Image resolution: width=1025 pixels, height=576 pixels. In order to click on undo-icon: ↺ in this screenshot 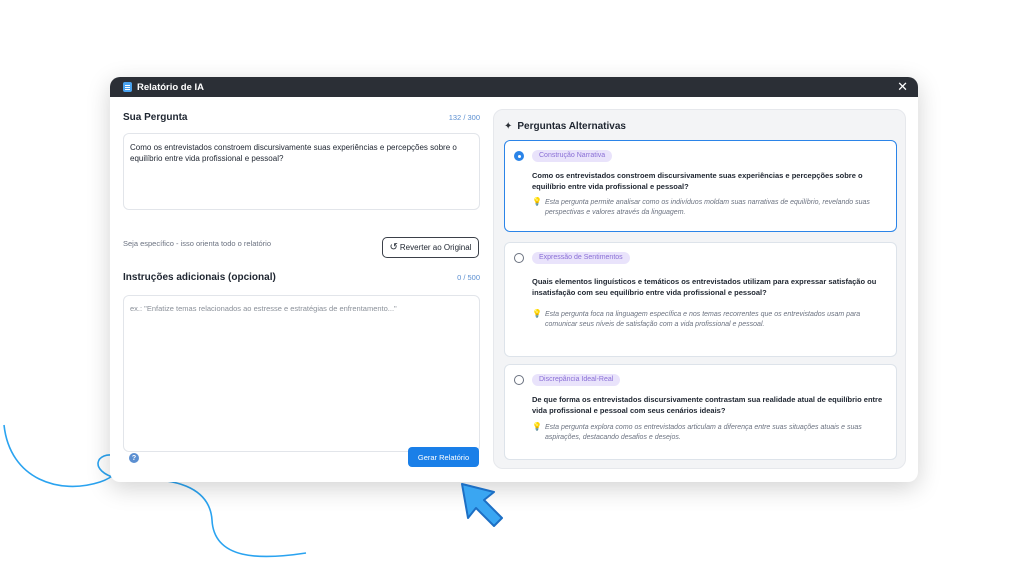, I will do `click(393, 247)`.